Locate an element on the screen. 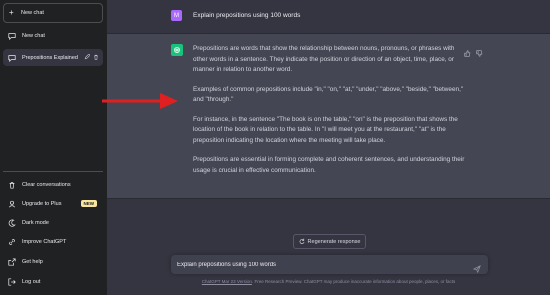 This screenshot has width=550, height=295. log-out-label: Log out is located at coordinates (31, 281).